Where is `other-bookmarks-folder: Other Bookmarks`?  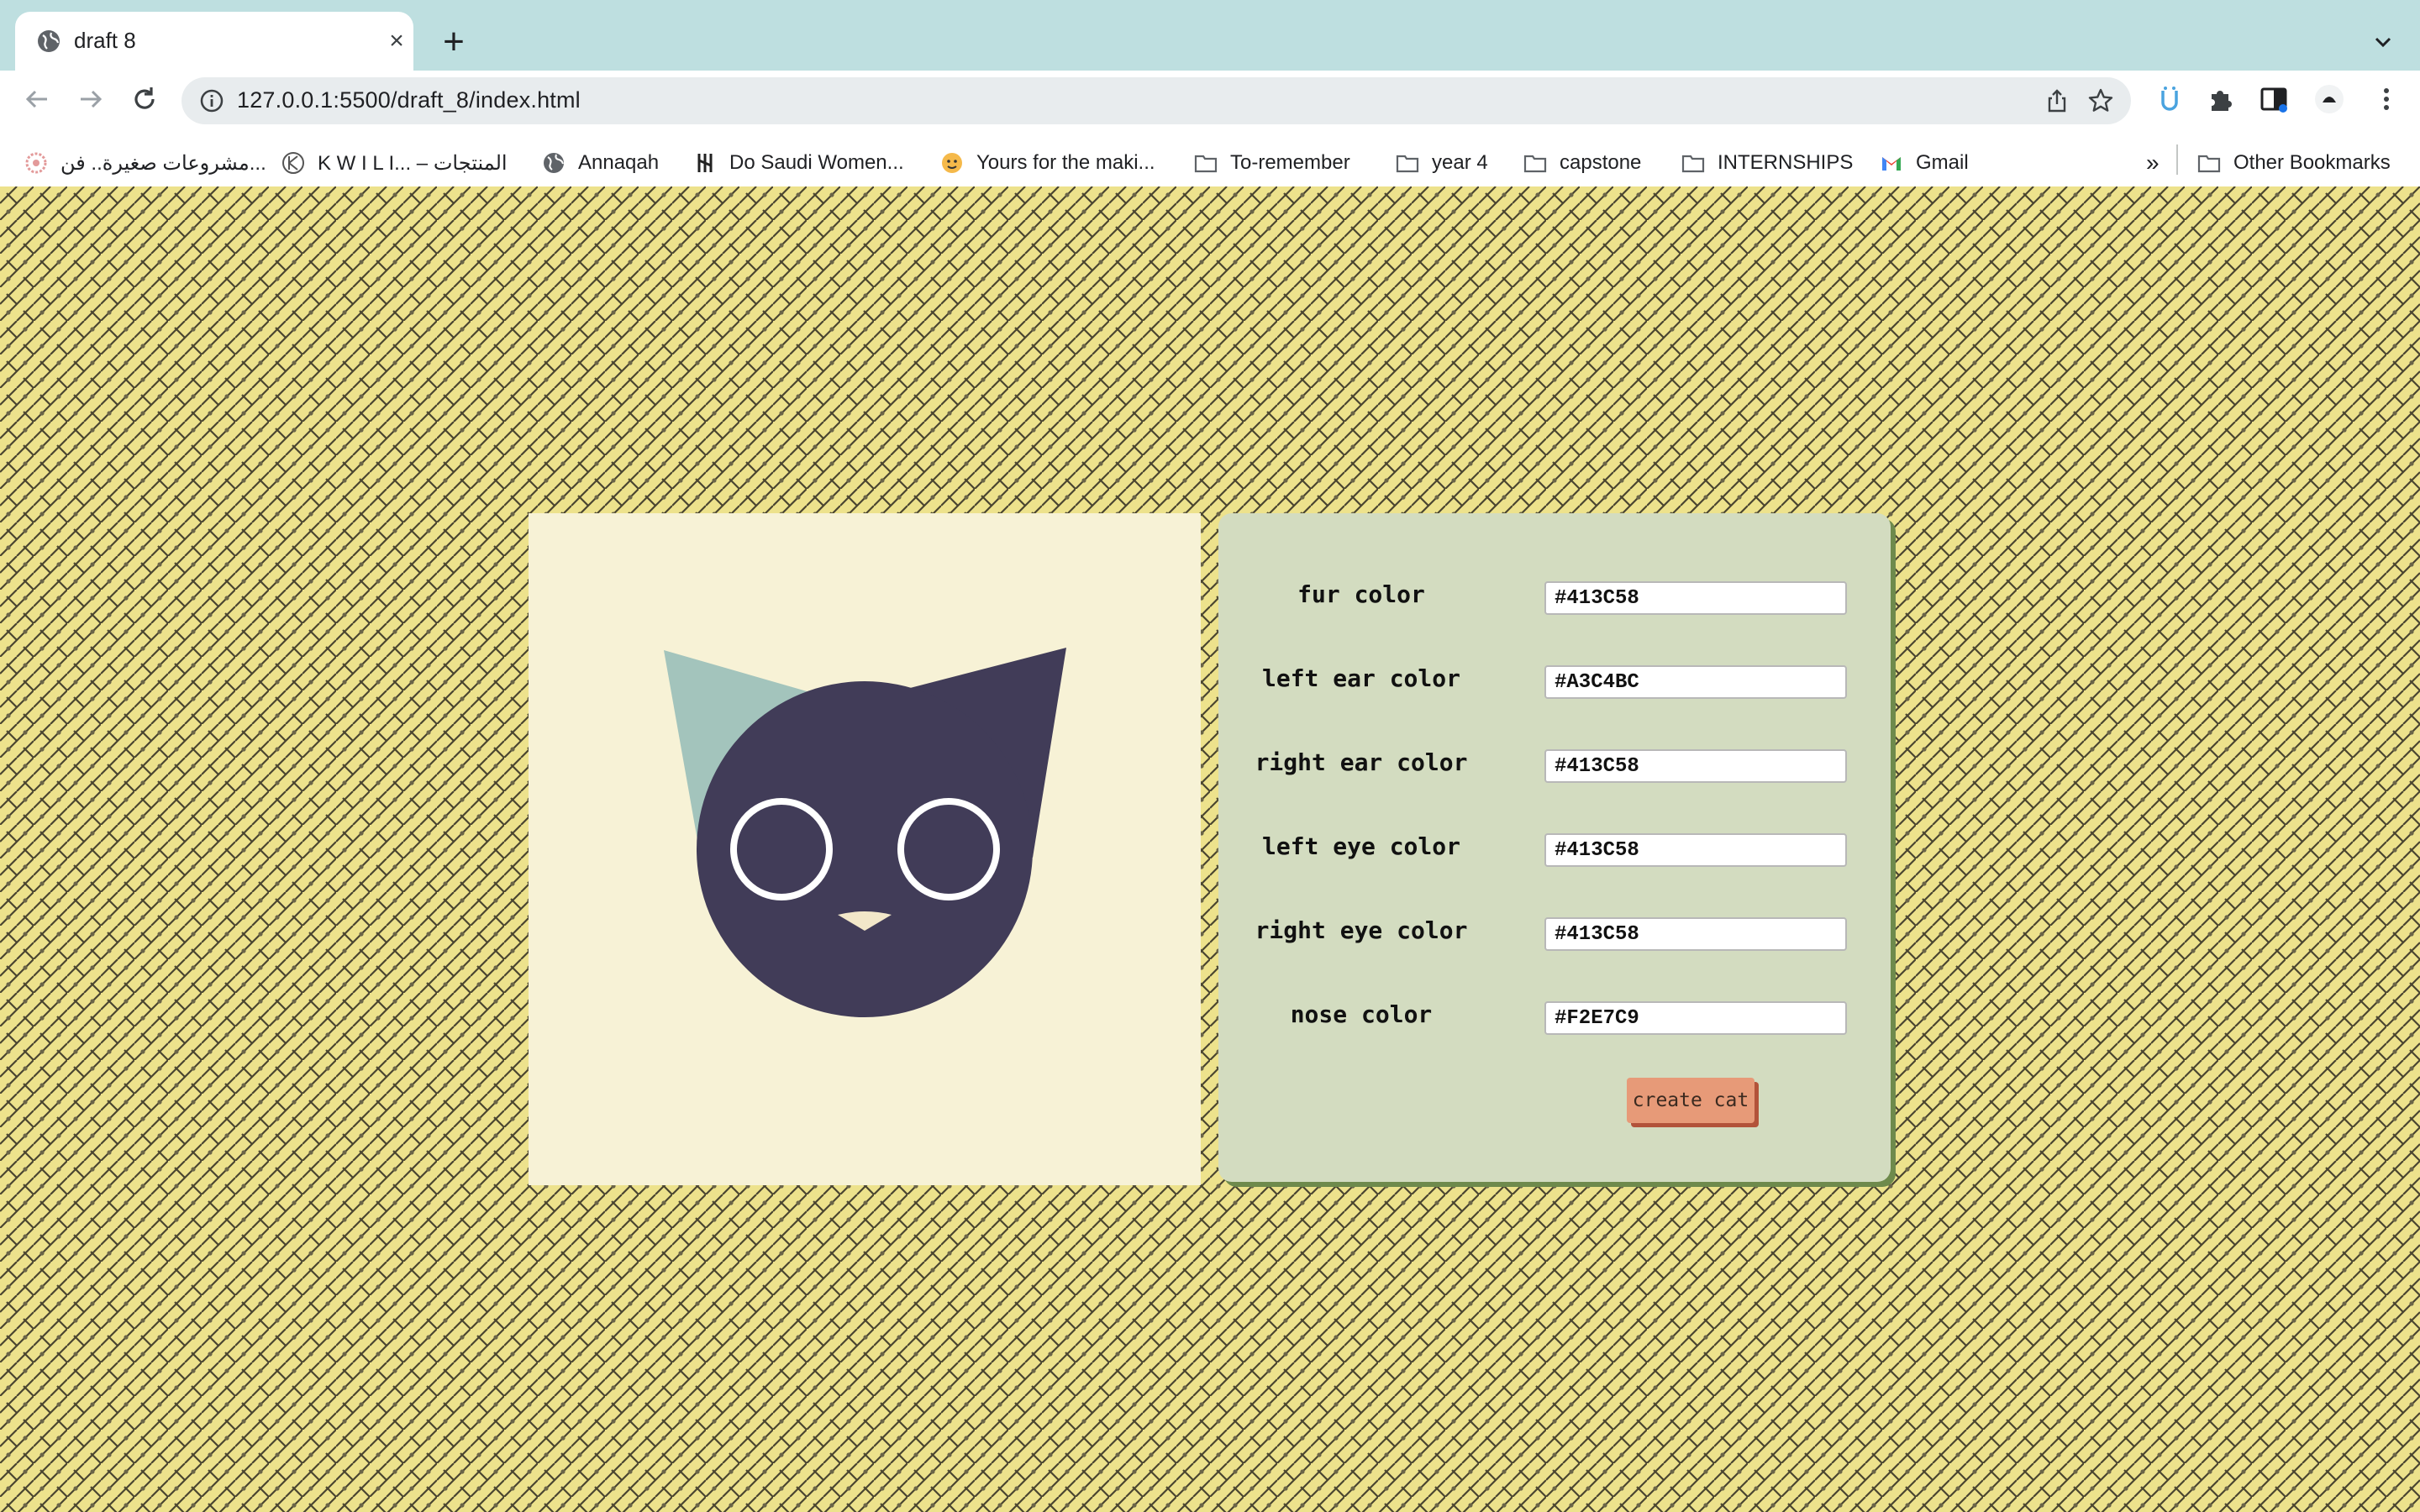 other-bookmarks-folder: Other Bookmarks is located at coordinates (2293, 163).